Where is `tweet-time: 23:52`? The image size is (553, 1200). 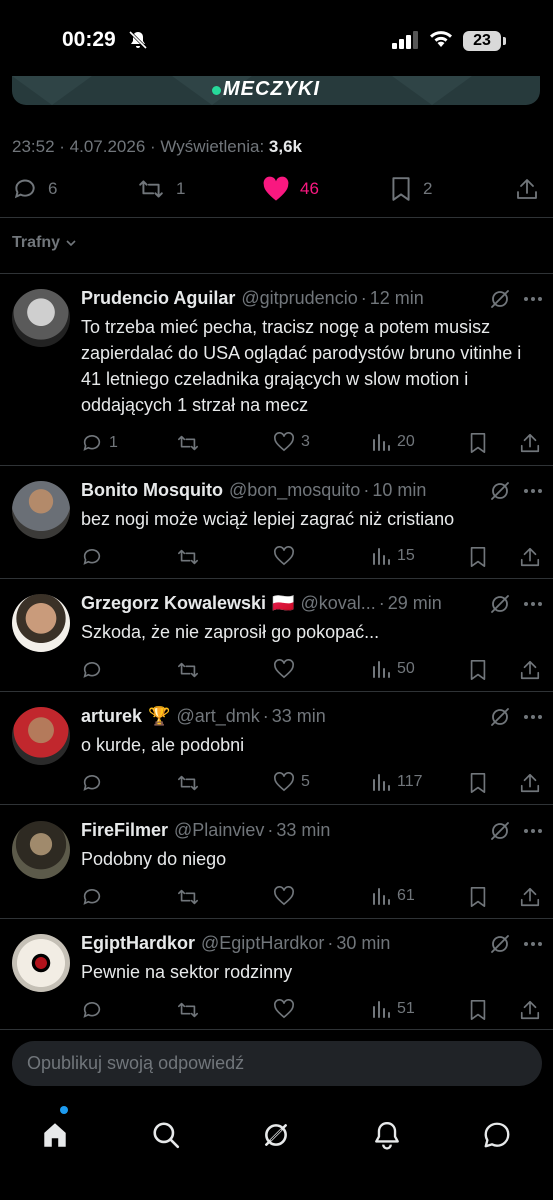
tweet-time: 23:52 is located at coordinates (33, 146).